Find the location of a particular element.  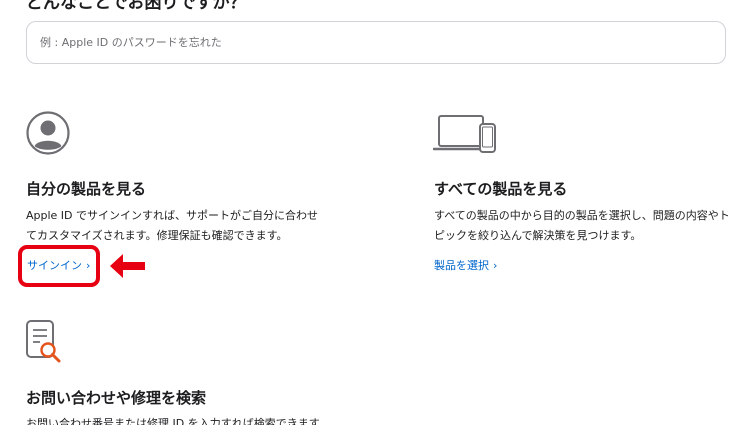

left-arrow-icon is located at coordinates (128, 268).